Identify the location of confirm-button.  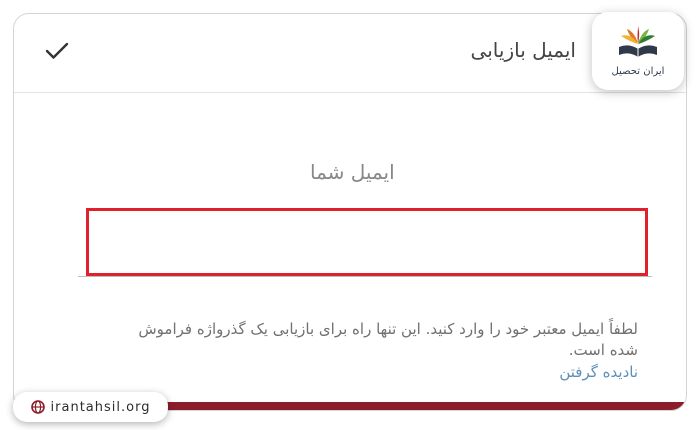
(57, 51).